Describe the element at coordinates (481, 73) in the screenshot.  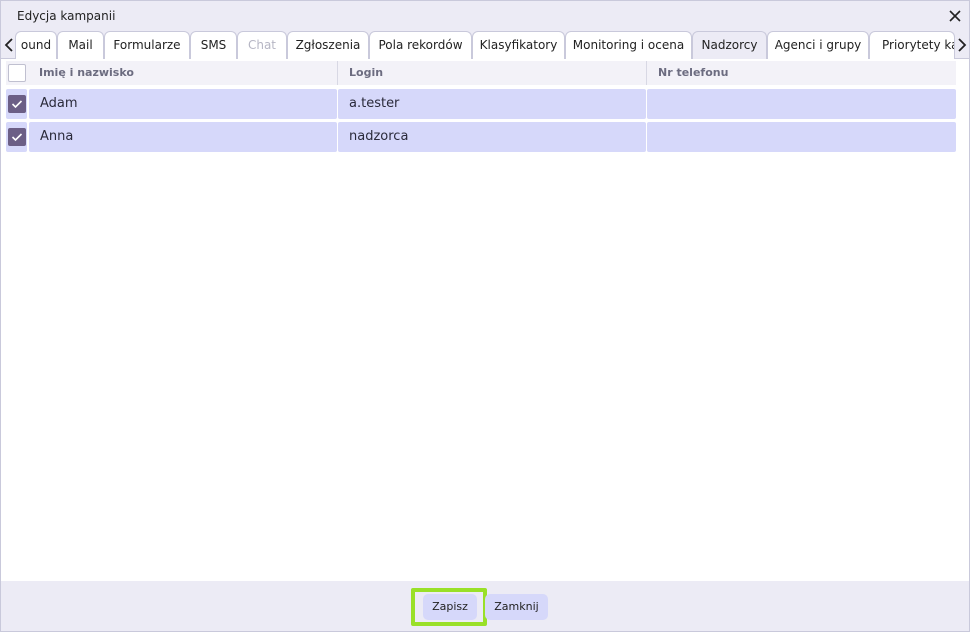
I see `table-header: Imię i nazwisko Login Nr telefonu` at that location.